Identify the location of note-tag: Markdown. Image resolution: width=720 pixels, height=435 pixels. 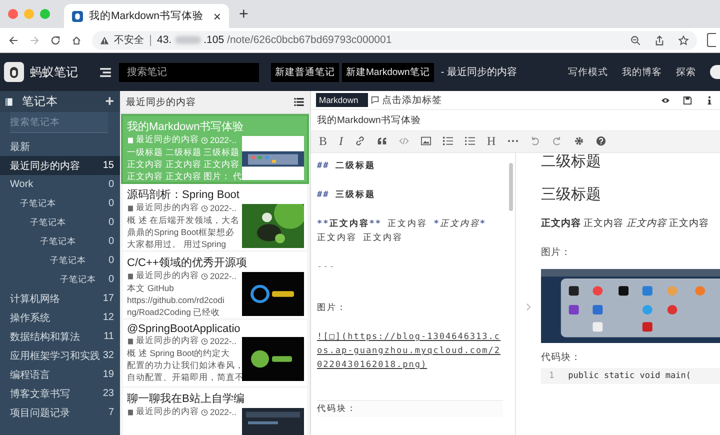
(342, 100).